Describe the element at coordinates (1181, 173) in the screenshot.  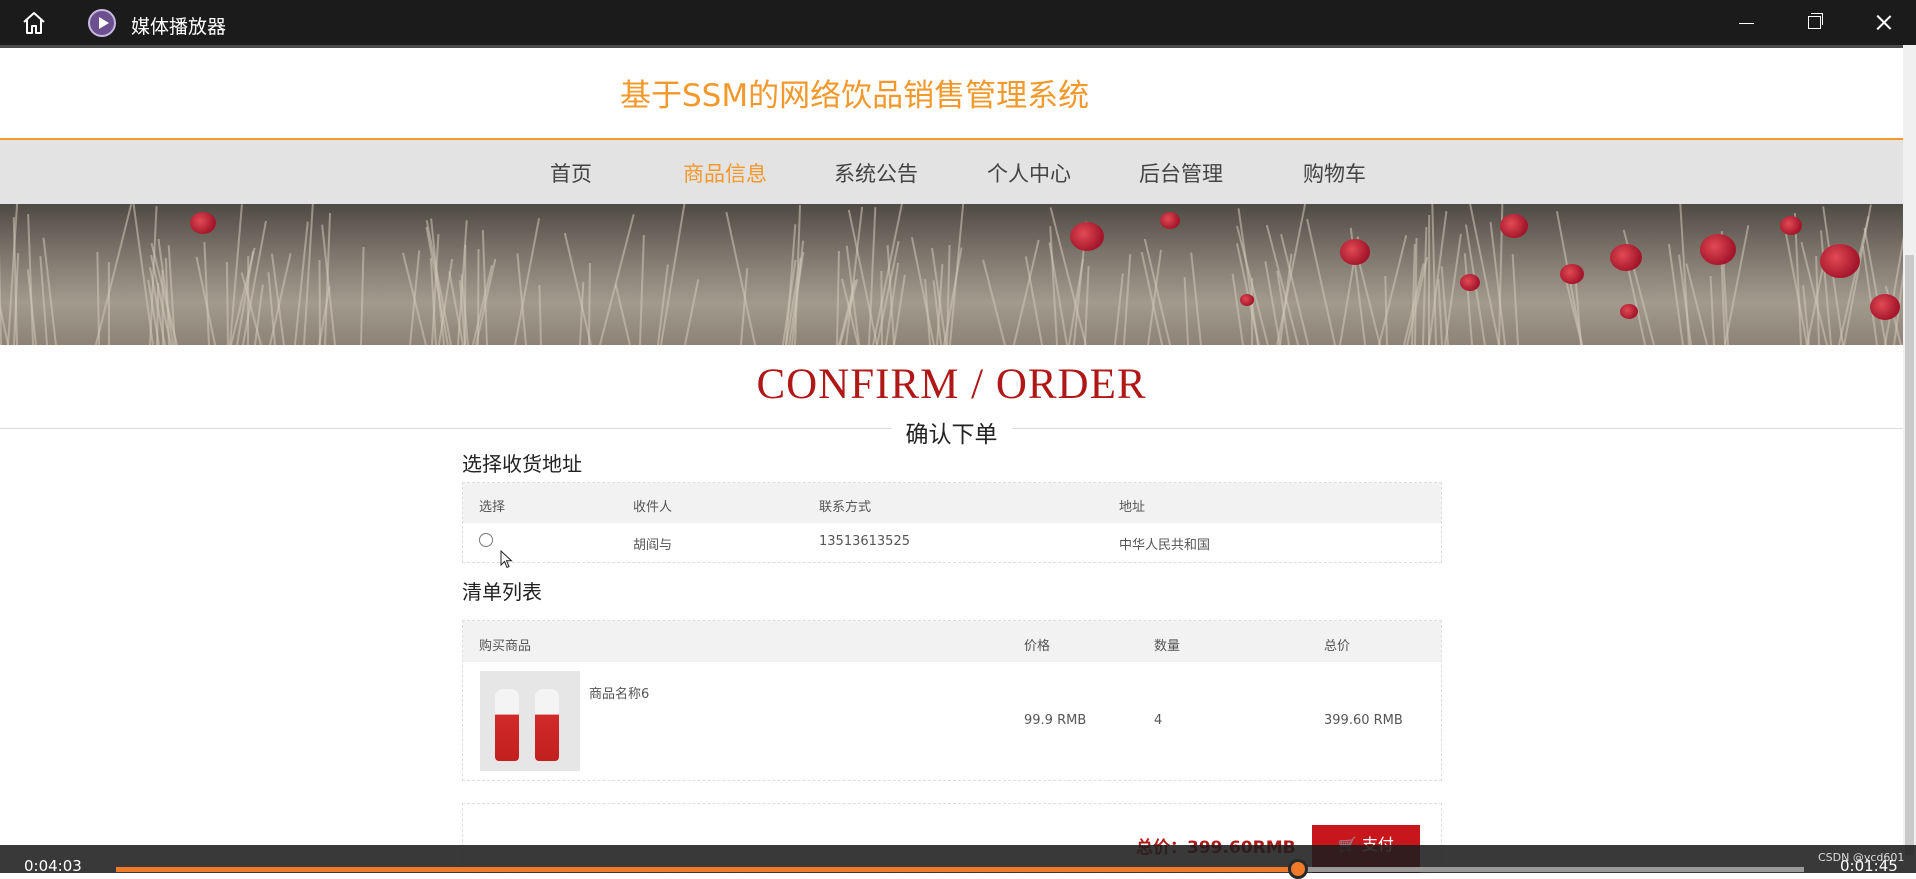
I see `nav-item-admin: 后台管理` at that location.